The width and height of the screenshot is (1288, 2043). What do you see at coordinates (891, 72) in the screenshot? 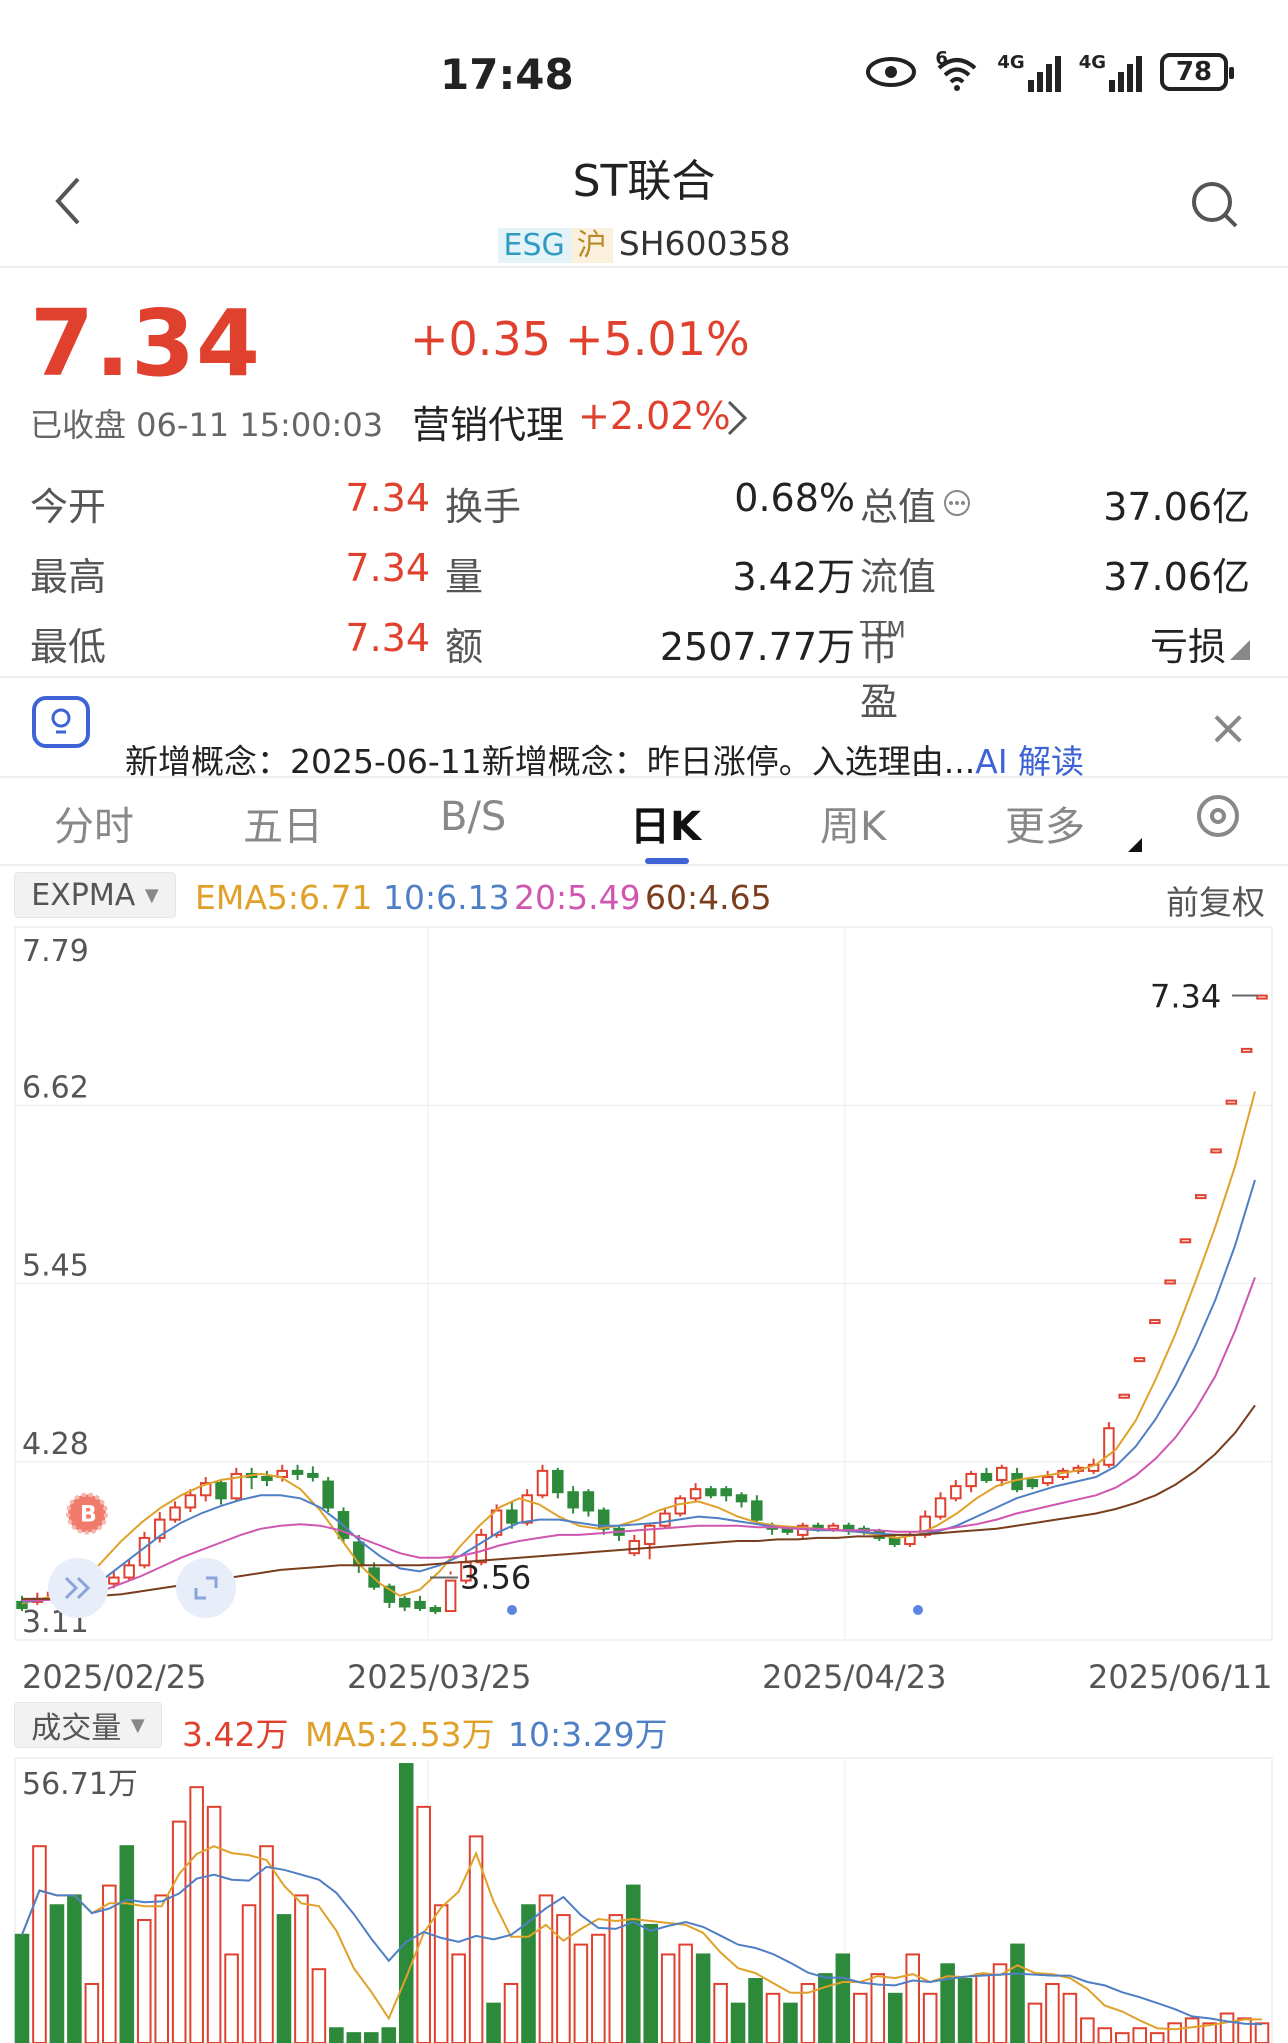
I see `eye-icon` at bounding box center [891, 72].